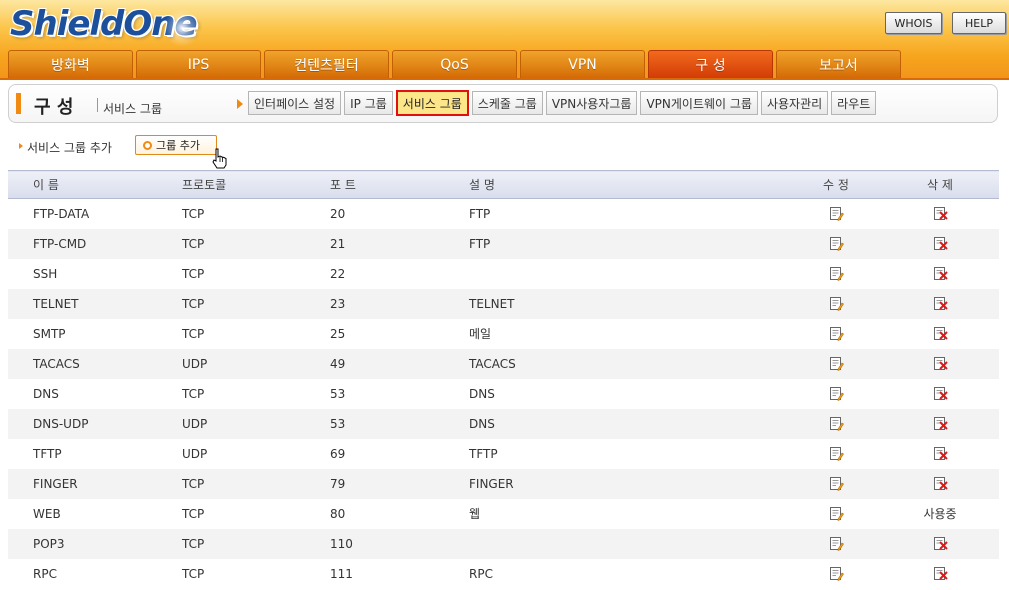 The image size is (1009, 590). I want to click on table-row: TACACS UDP 49 TACACS, so click(503, 363).